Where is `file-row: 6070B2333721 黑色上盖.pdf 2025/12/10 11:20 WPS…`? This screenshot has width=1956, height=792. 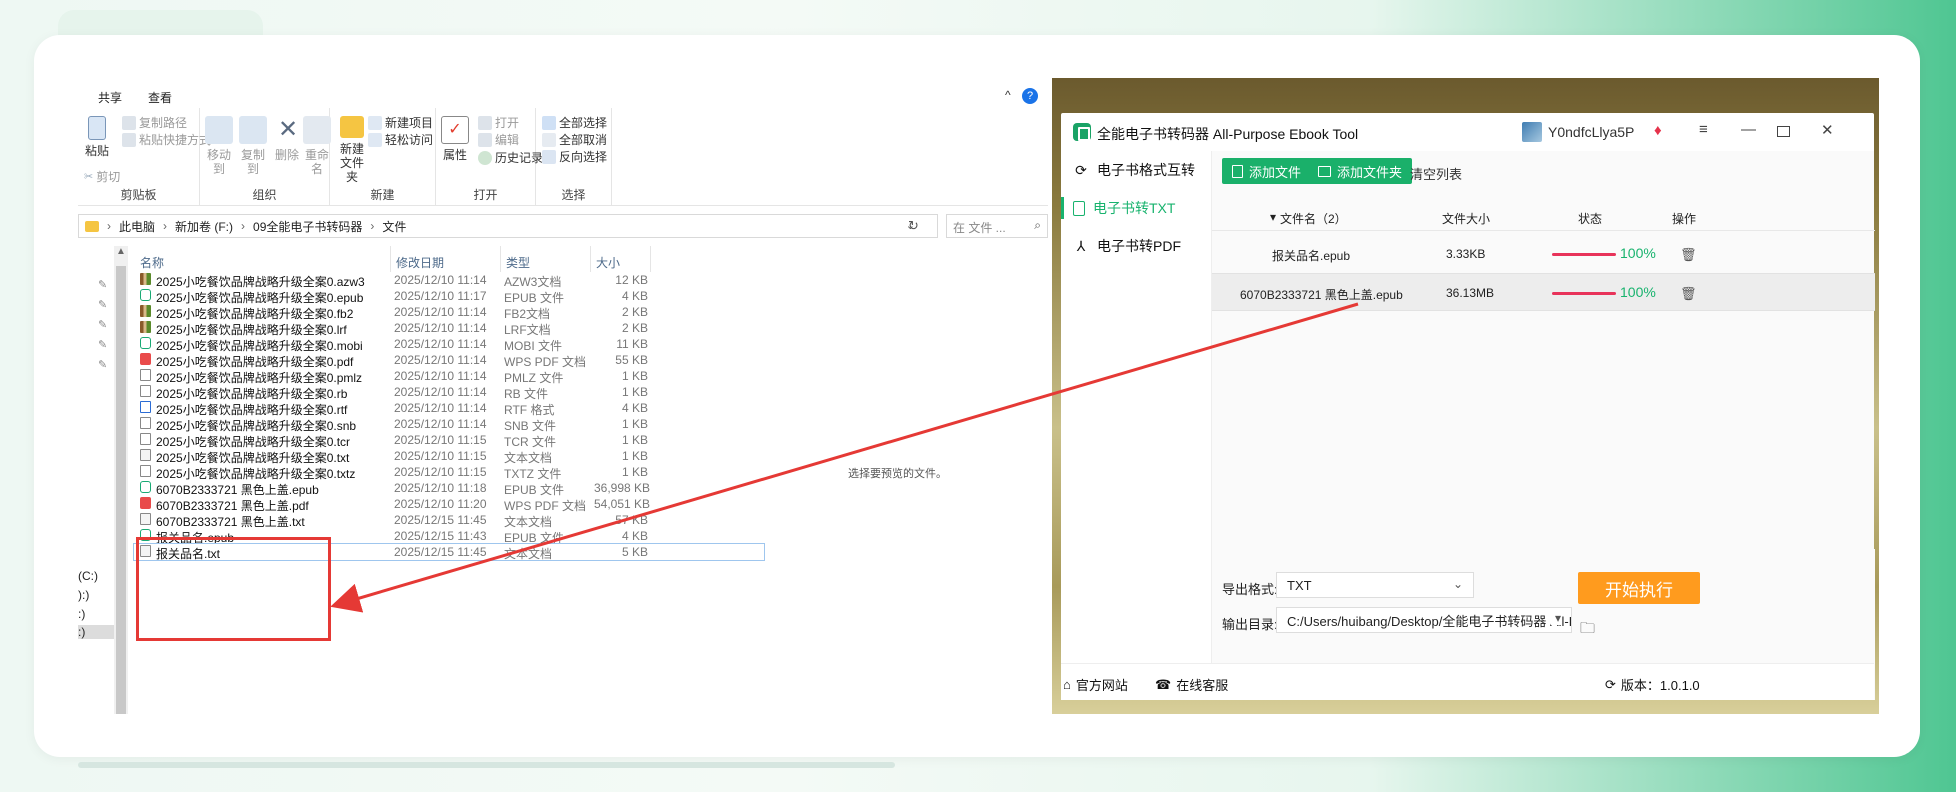
file-row: 6070B2333721 黑色上盖.pdf 2025/12/10 11:20 WPS… is located at coordinates (449, 504).